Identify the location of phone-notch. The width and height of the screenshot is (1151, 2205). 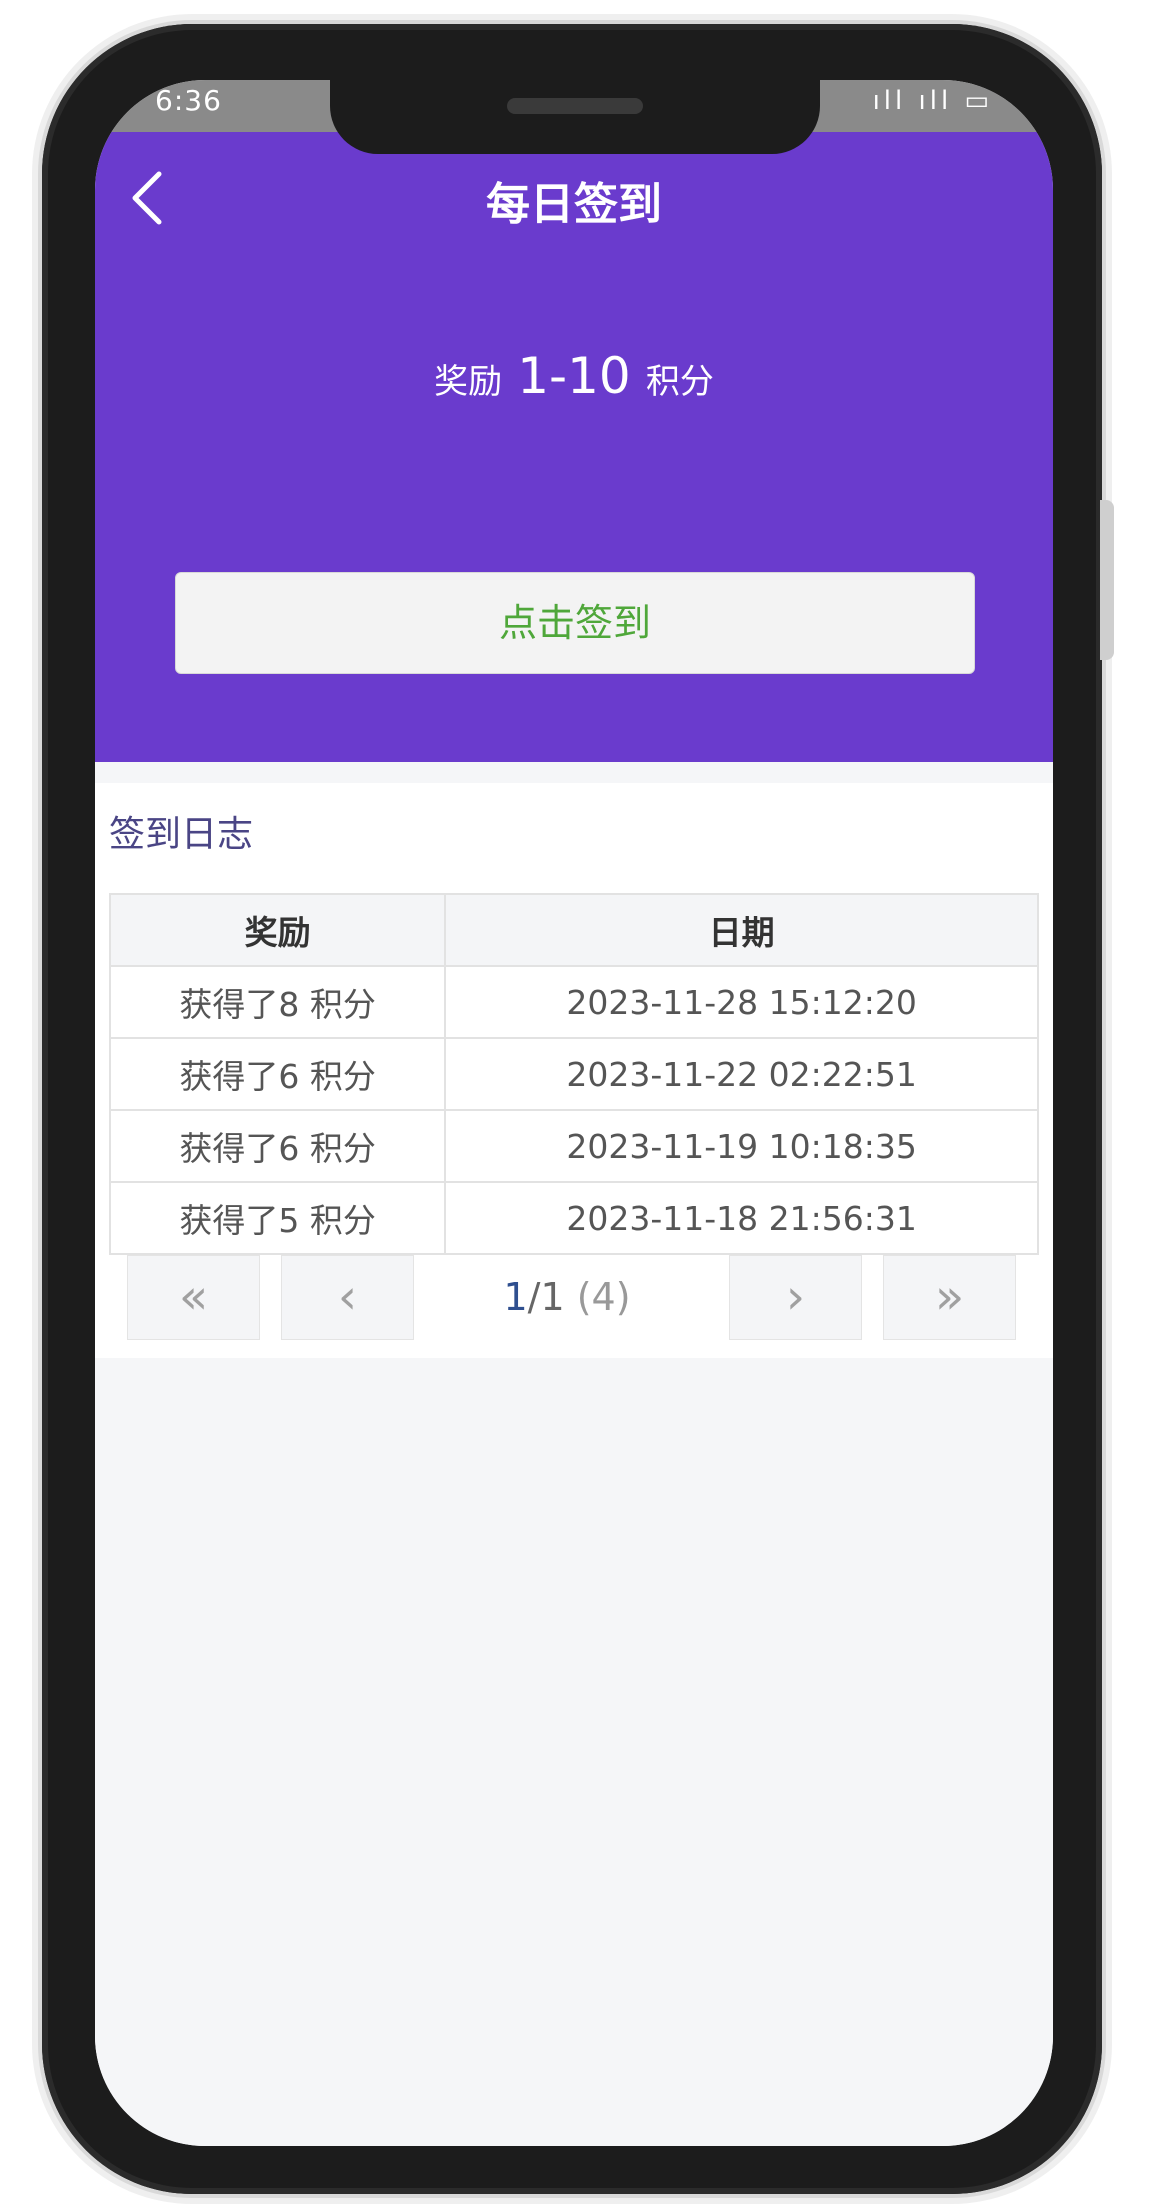
(575, 117).